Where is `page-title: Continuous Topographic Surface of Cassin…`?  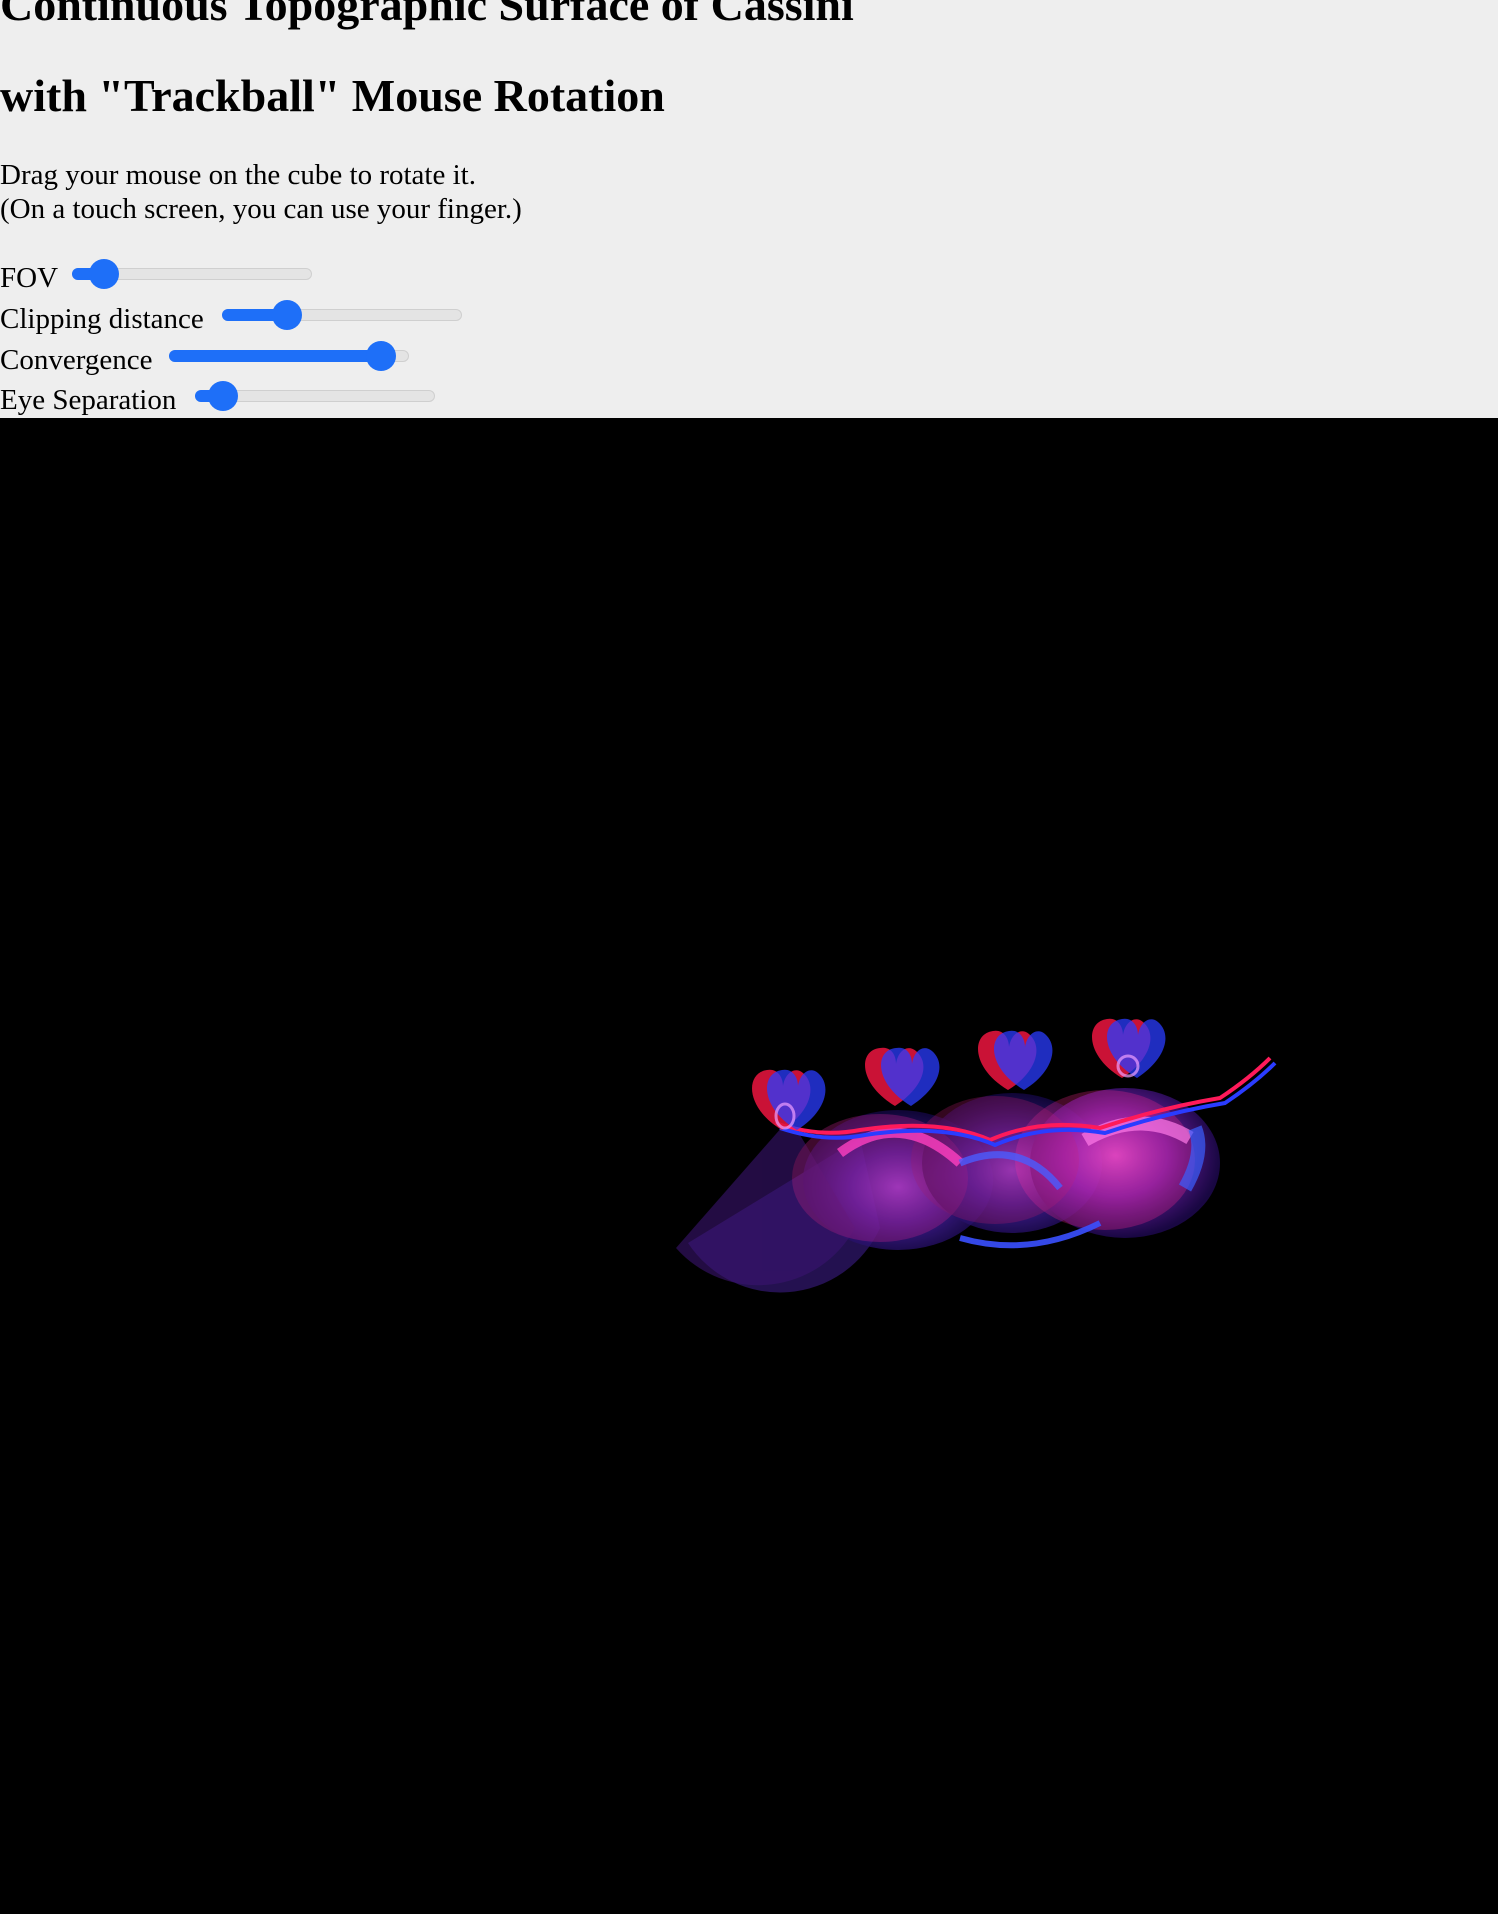 page-title: Continuous Topographic Surface of Cassin… is located at coordinates (427, 15).